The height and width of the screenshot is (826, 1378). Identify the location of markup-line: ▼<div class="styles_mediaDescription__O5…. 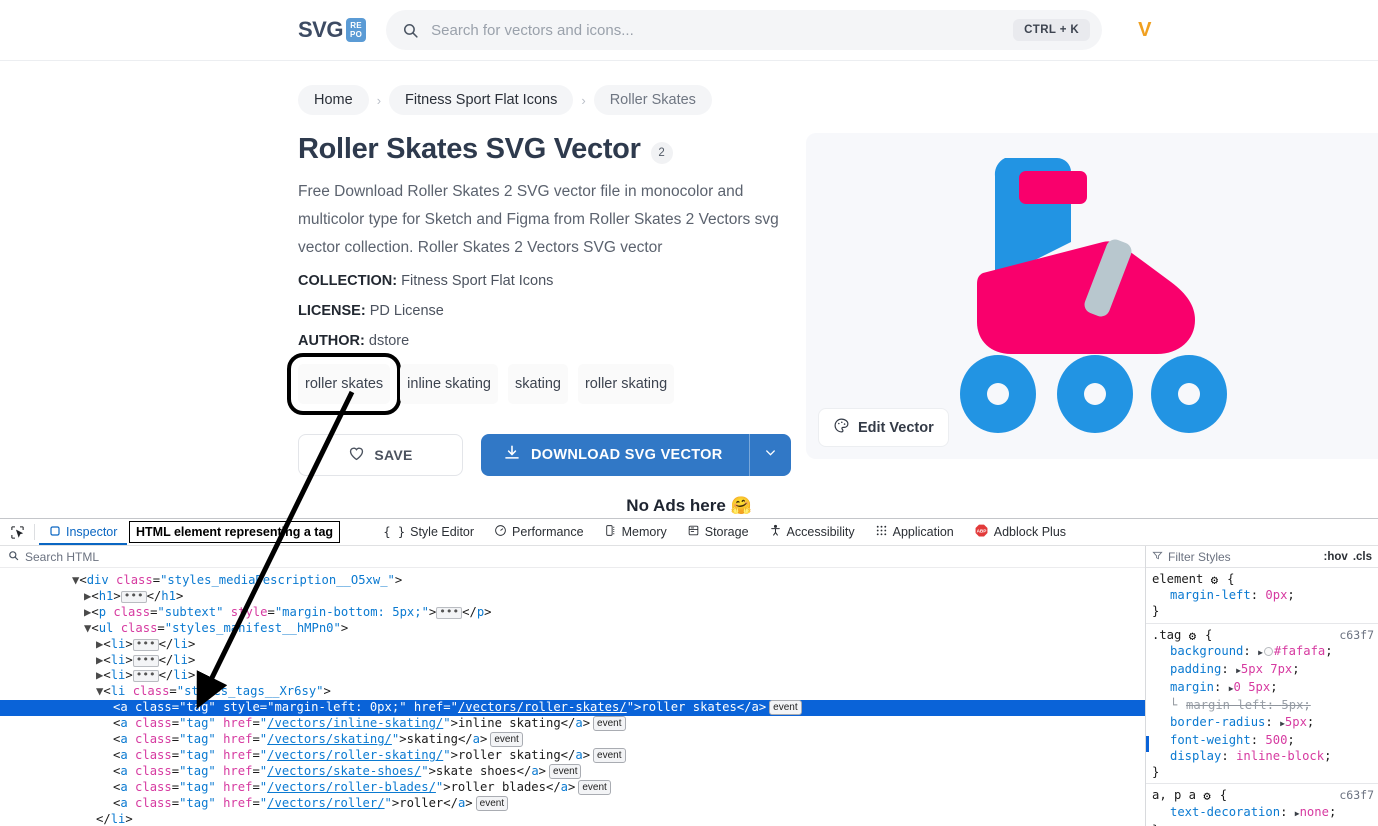
(572, 581).